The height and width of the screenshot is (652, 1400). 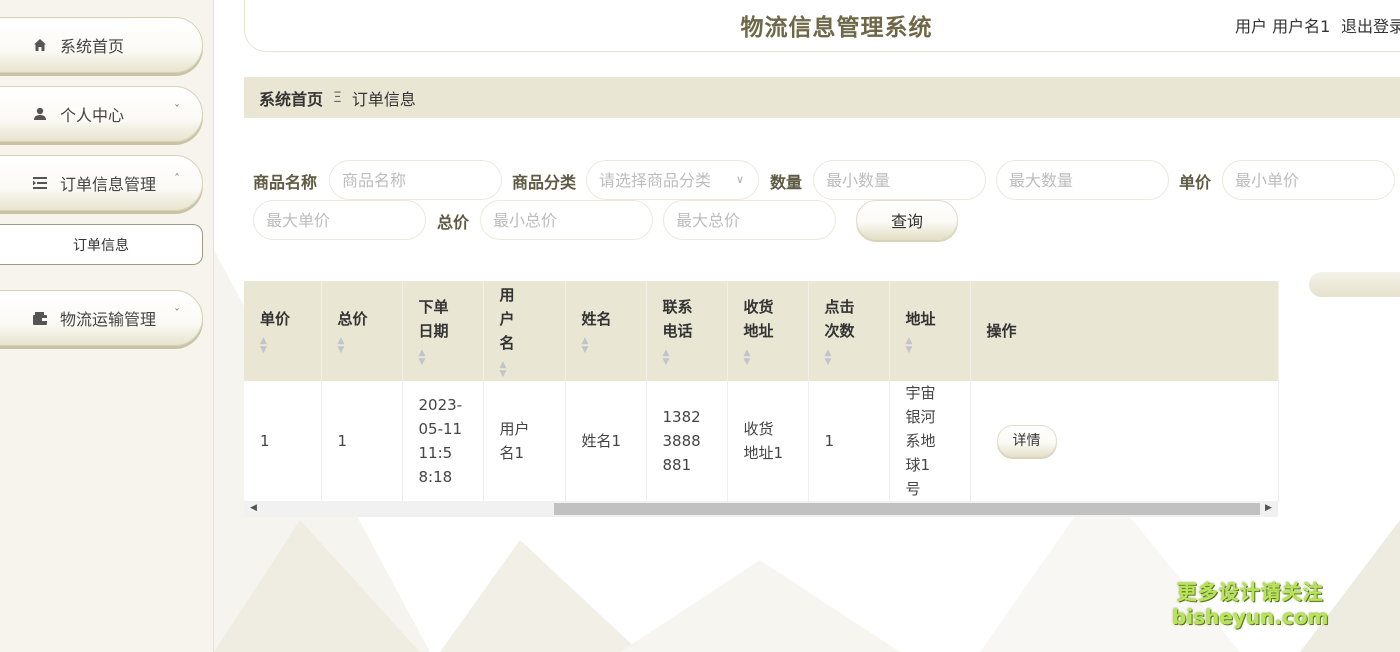 What do you see at coordinates (337, 97) in the screenshot?
I see `breadcrumb-separator-icon: Ξ` at bounding box center [337, 97].